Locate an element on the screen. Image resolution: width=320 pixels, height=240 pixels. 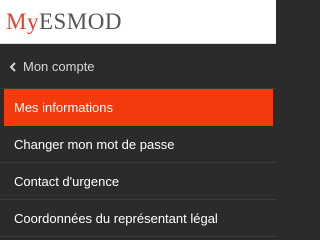
menu-item-contact-urgence: Contact d'urgence is located at coordinates (138, 181).